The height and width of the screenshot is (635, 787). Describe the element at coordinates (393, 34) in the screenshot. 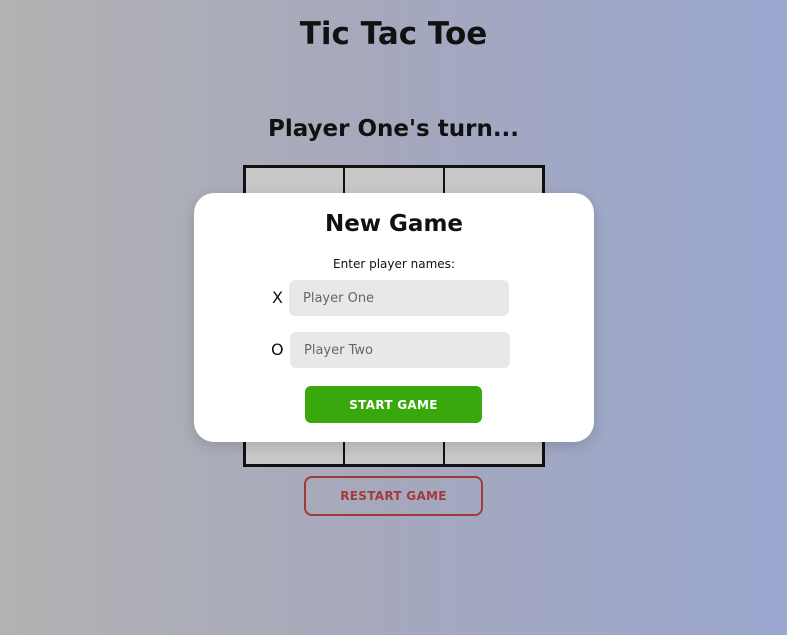

I see `page-title: Tic Tac Toe` at that location.